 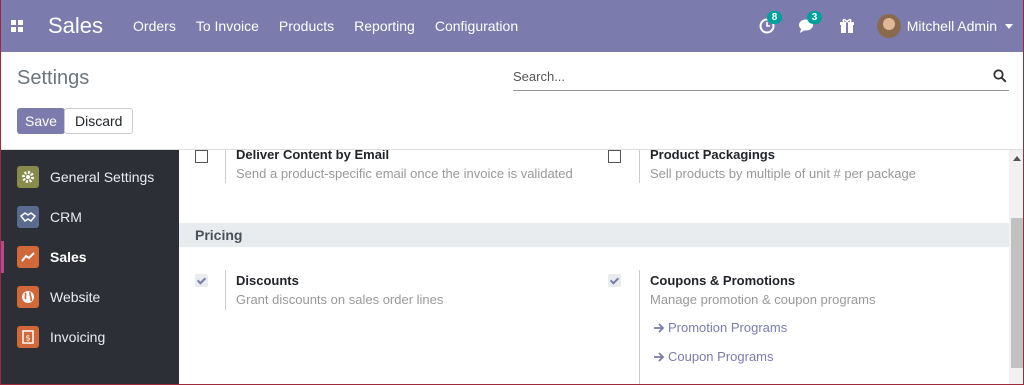 I want to click on discounts-description: Grant discounts on sales order lines, so click(x=340, y=299).